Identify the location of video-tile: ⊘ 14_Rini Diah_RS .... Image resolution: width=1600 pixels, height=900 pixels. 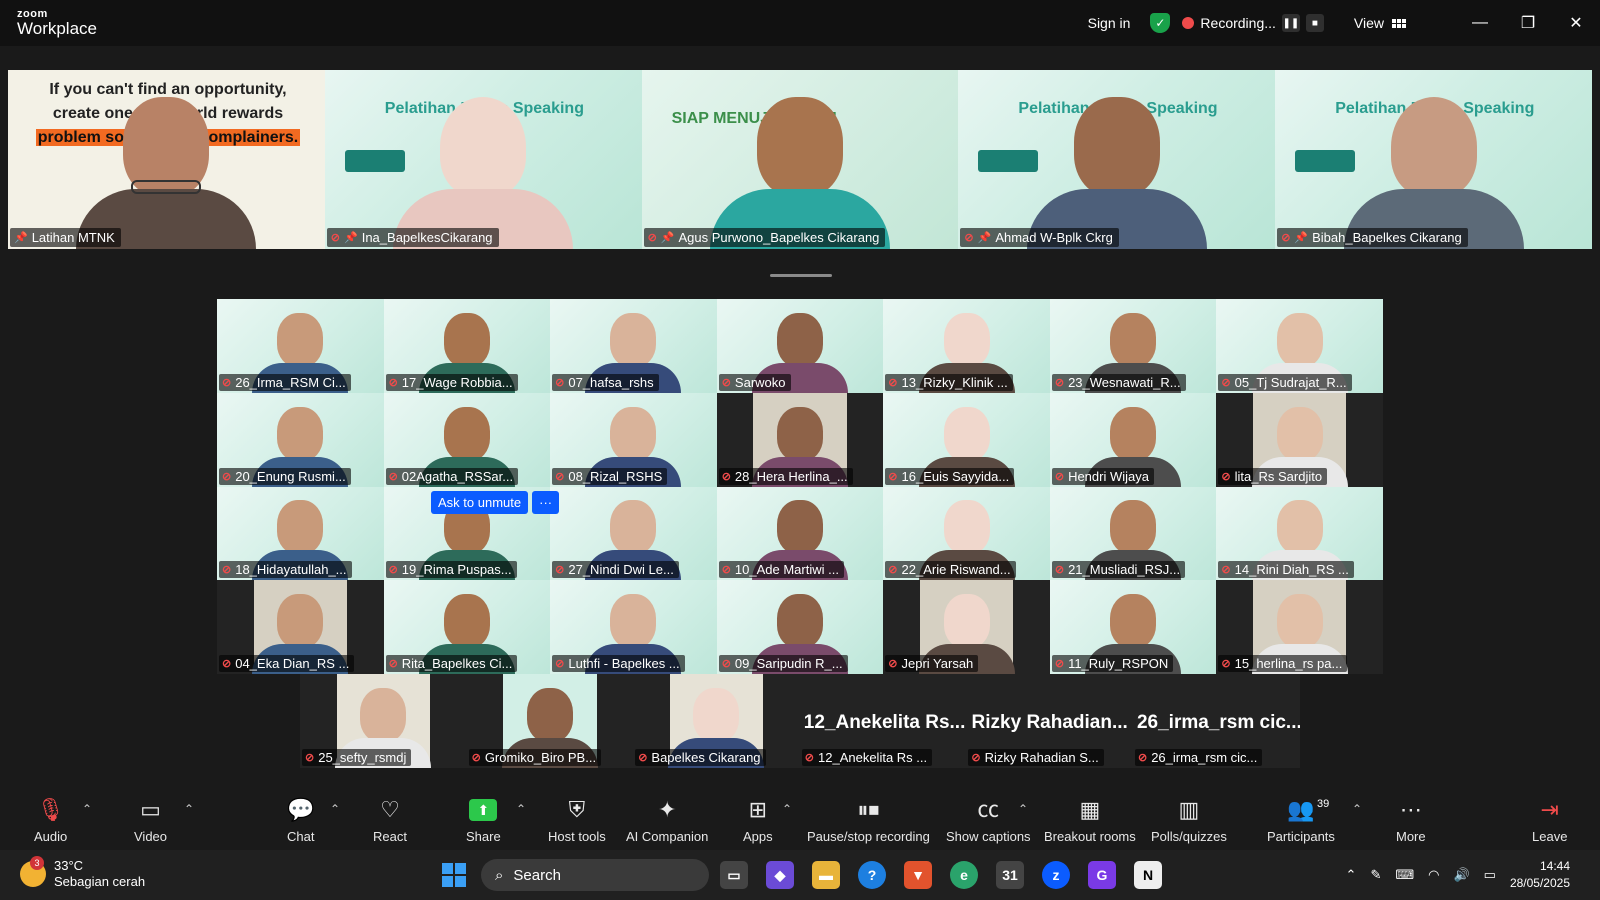
(1299, 533).